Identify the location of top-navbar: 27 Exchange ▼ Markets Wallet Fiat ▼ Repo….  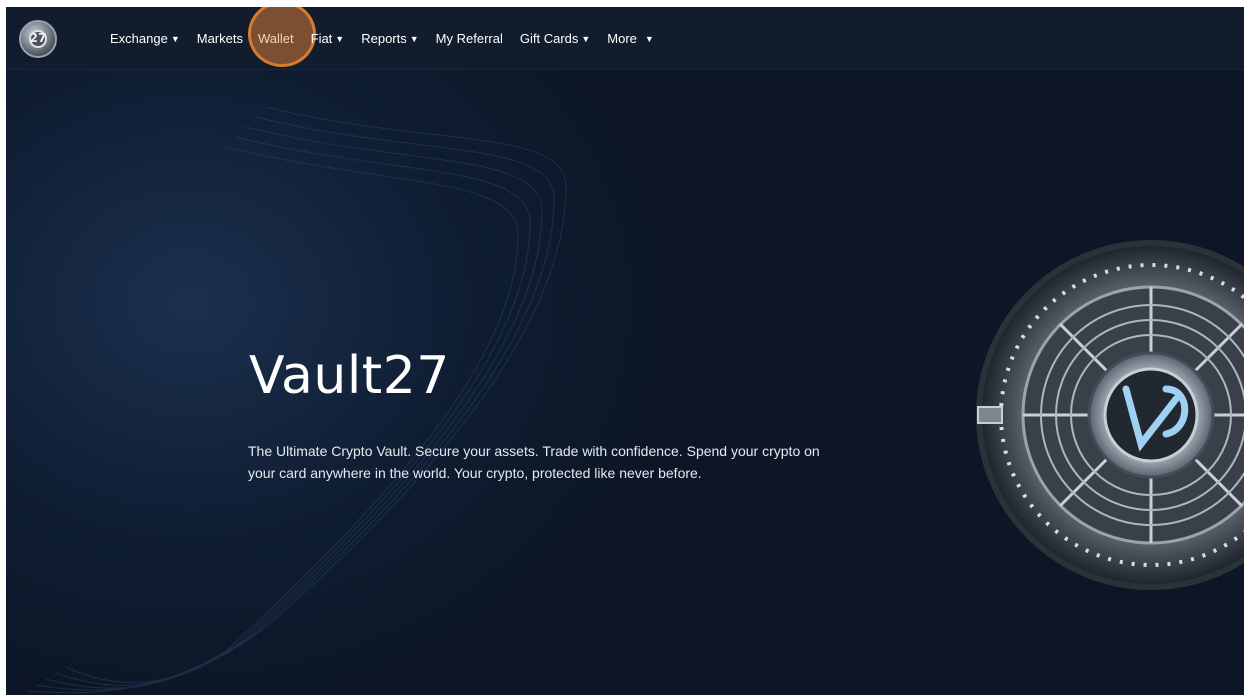
(625, 38).